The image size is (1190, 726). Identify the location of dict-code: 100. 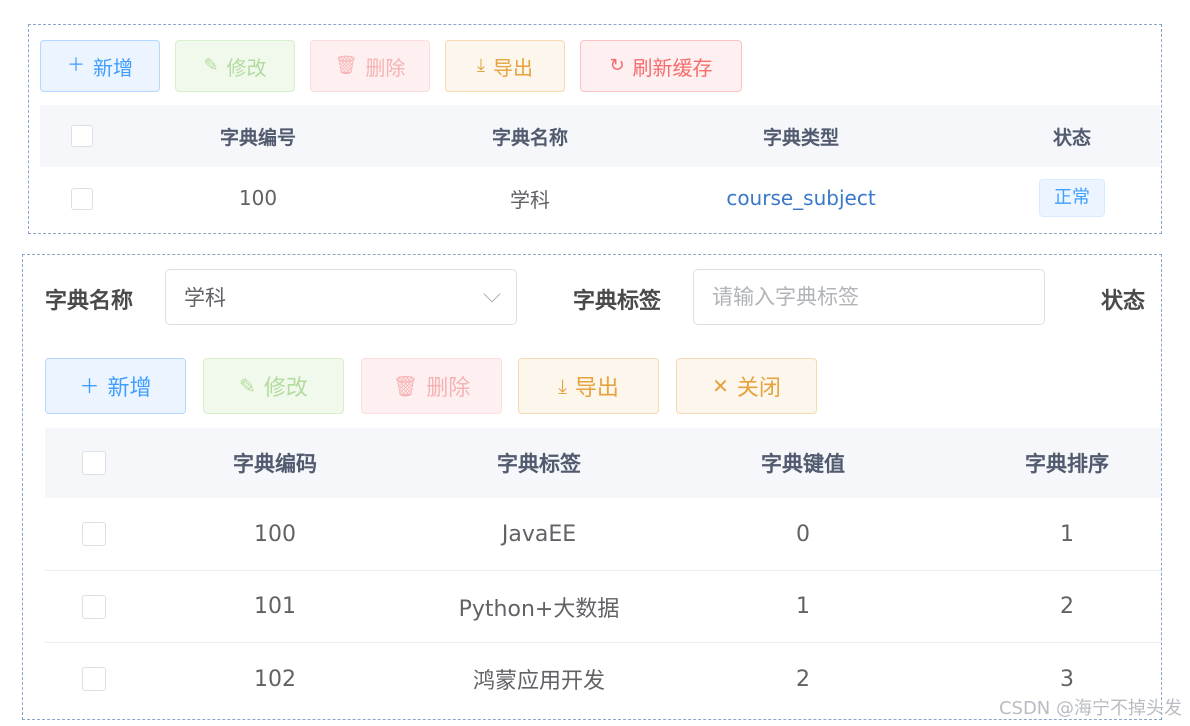
(275, 534).